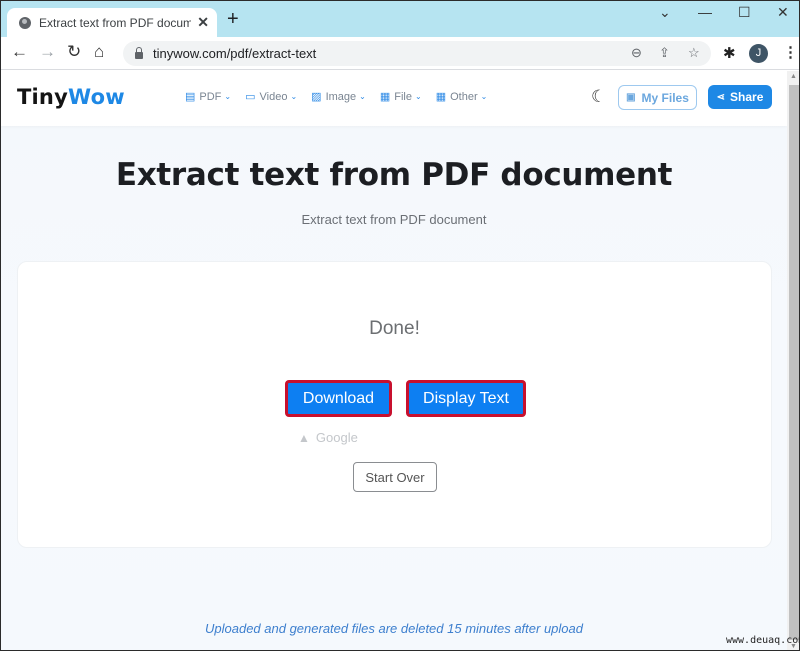 This screenshot has width=800, height=651. What do you see at coordinates (74, 52) in the screenshot?
I see `reload-button: ↻` at bounding box center [74, 52].